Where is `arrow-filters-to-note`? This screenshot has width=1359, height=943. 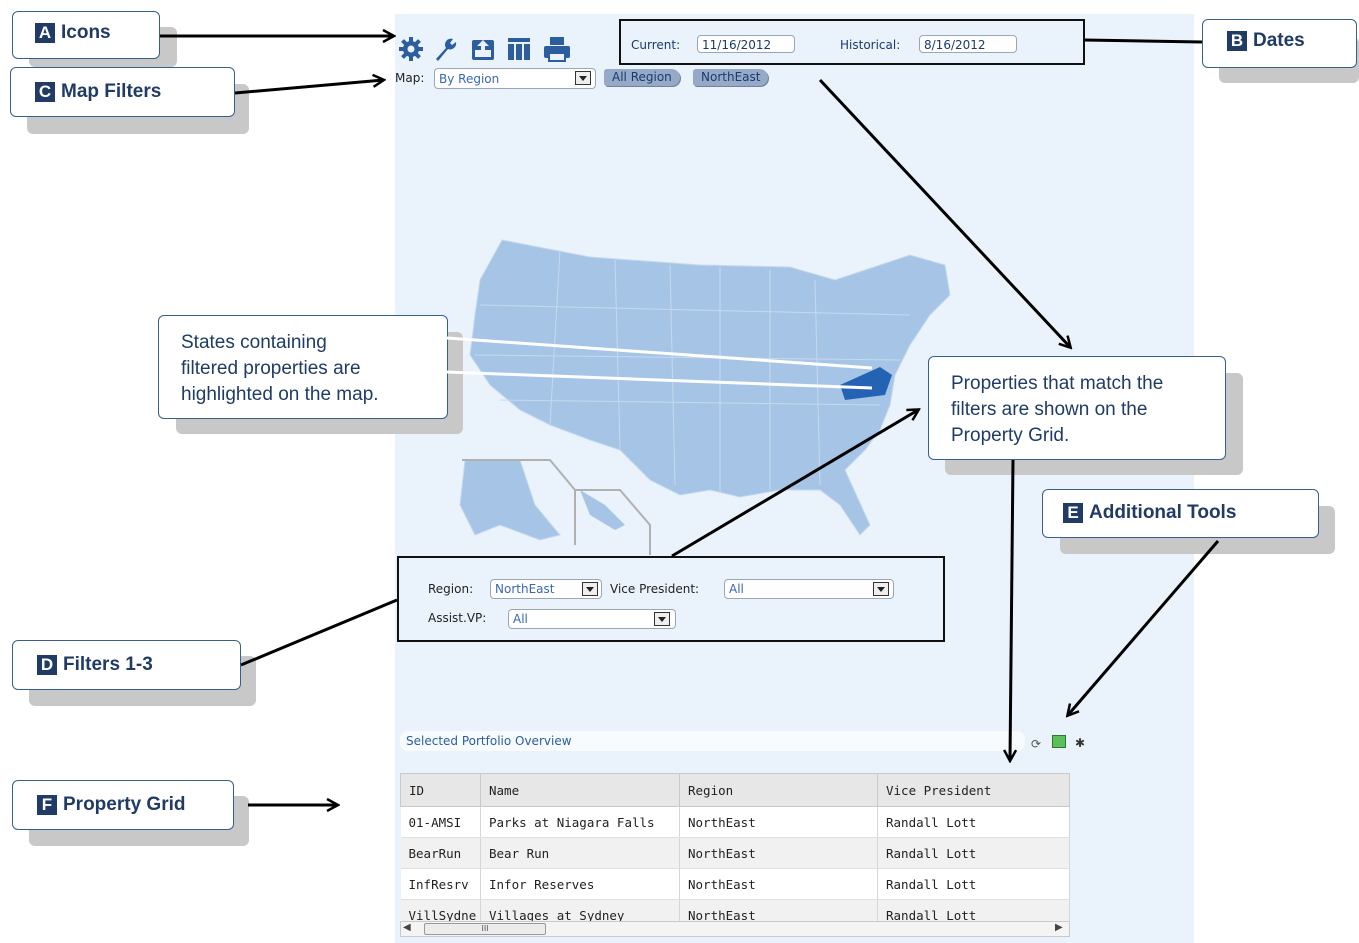
arrow-filters-to-note is located at coordinates (794, 484).